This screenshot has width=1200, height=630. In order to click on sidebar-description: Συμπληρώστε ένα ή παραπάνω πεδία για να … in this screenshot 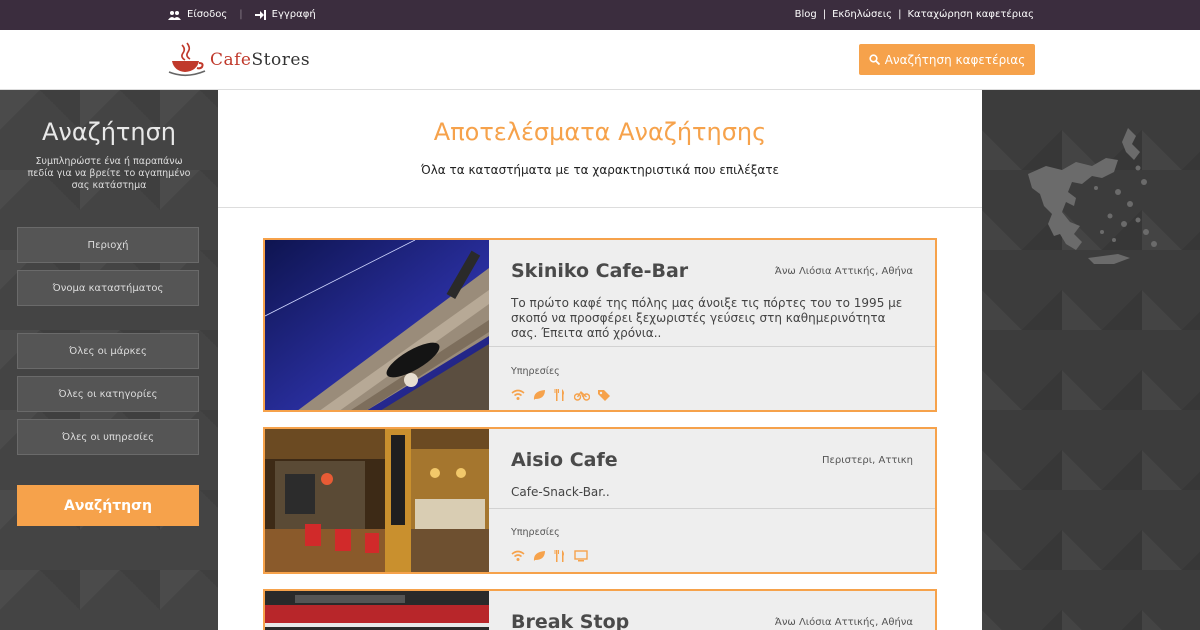, I will do `click(109, 173)`.